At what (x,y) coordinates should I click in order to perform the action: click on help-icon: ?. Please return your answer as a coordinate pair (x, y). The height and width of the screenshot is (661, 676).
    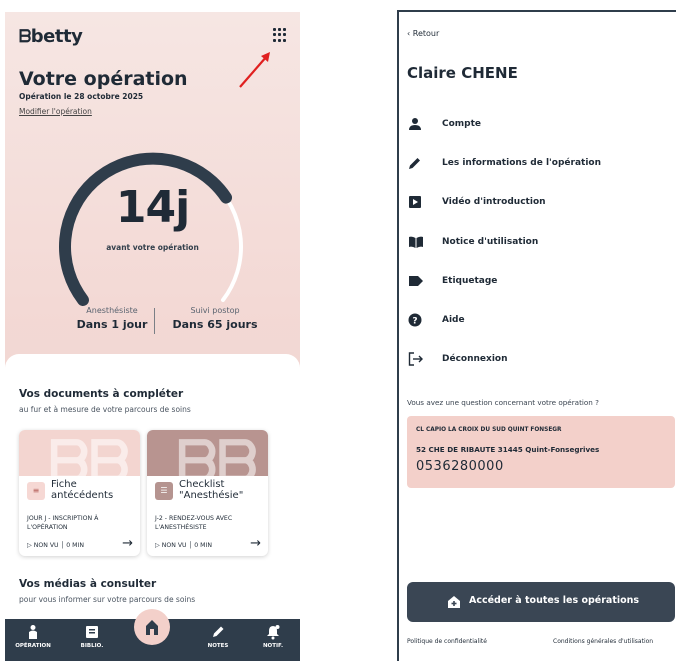
    Looking at the image, I should click on (415, 320).